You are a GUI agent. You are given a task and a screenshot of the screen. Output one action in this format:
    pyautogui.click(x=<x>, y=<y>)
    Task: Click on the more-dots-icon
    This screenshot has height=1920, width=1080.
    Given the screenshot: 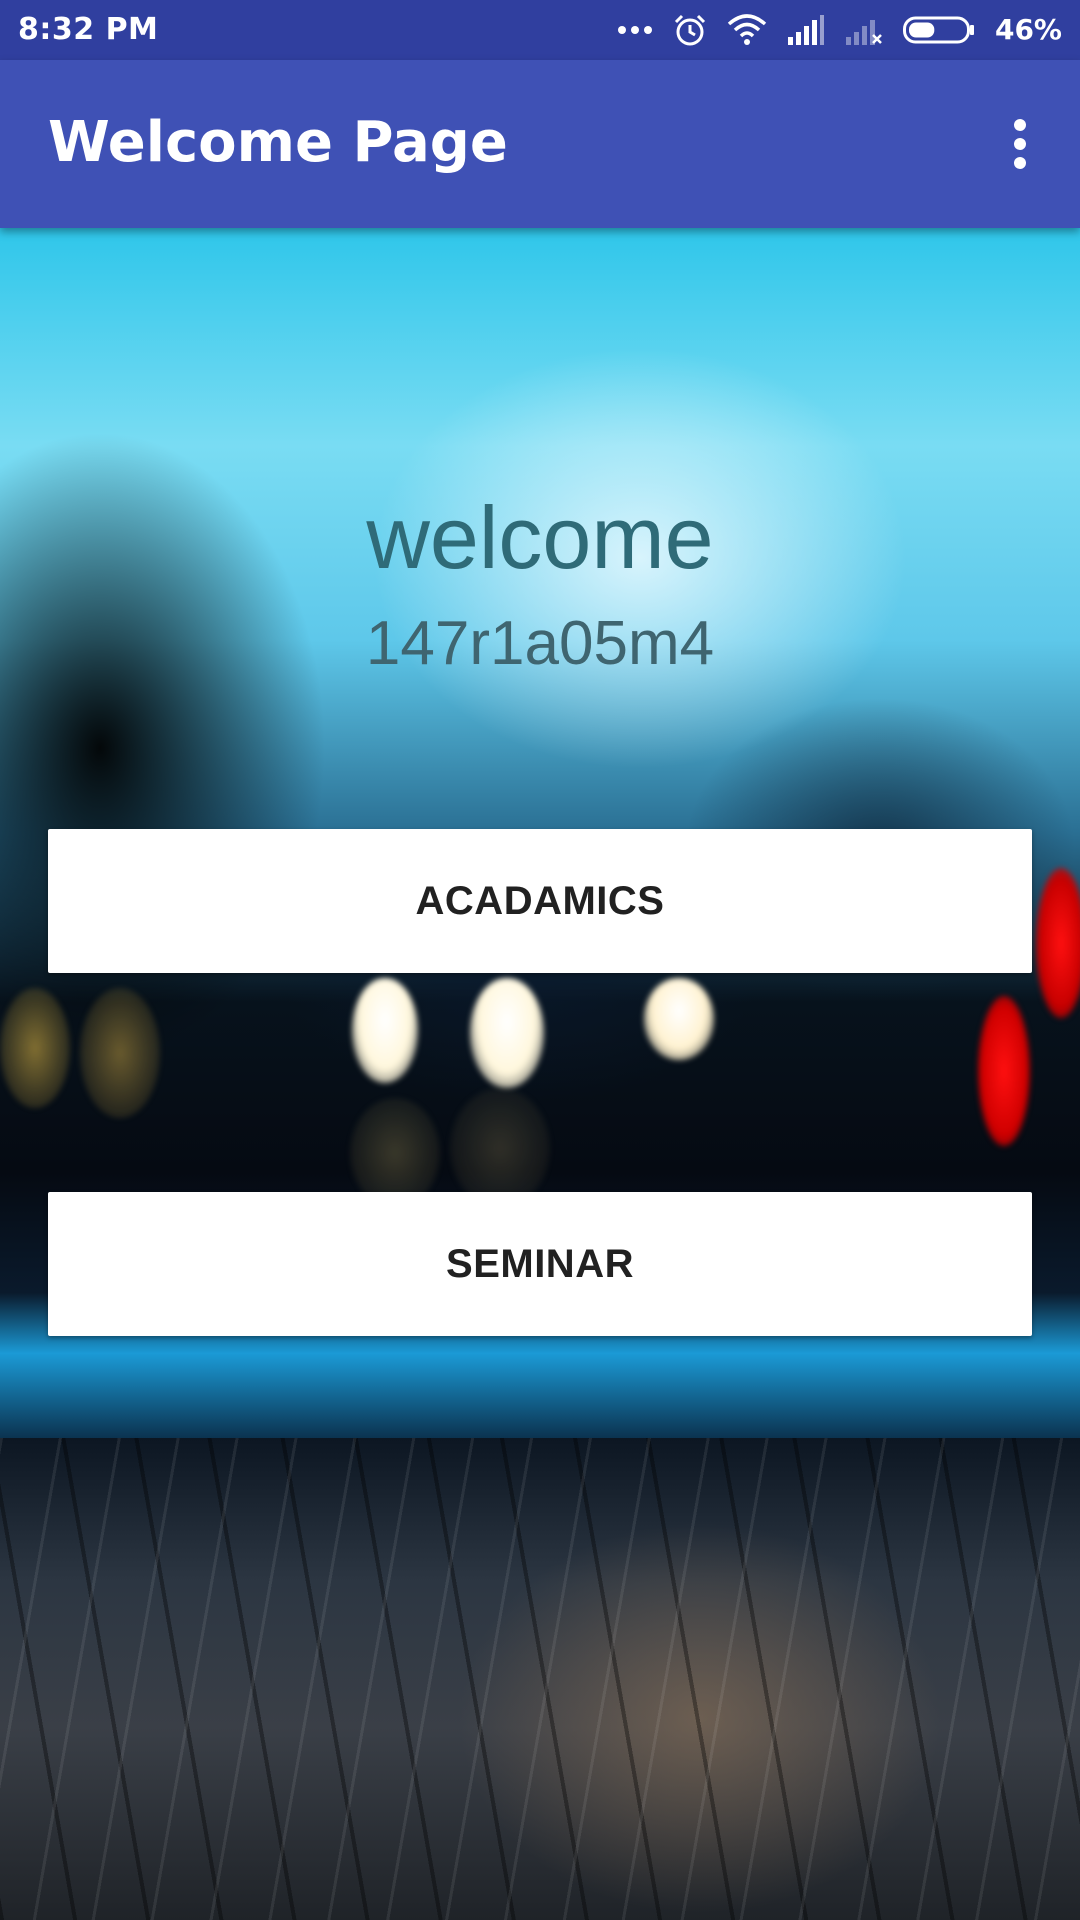 What is the action you would take?
    pyautogui.click(x=634, y=30)
    